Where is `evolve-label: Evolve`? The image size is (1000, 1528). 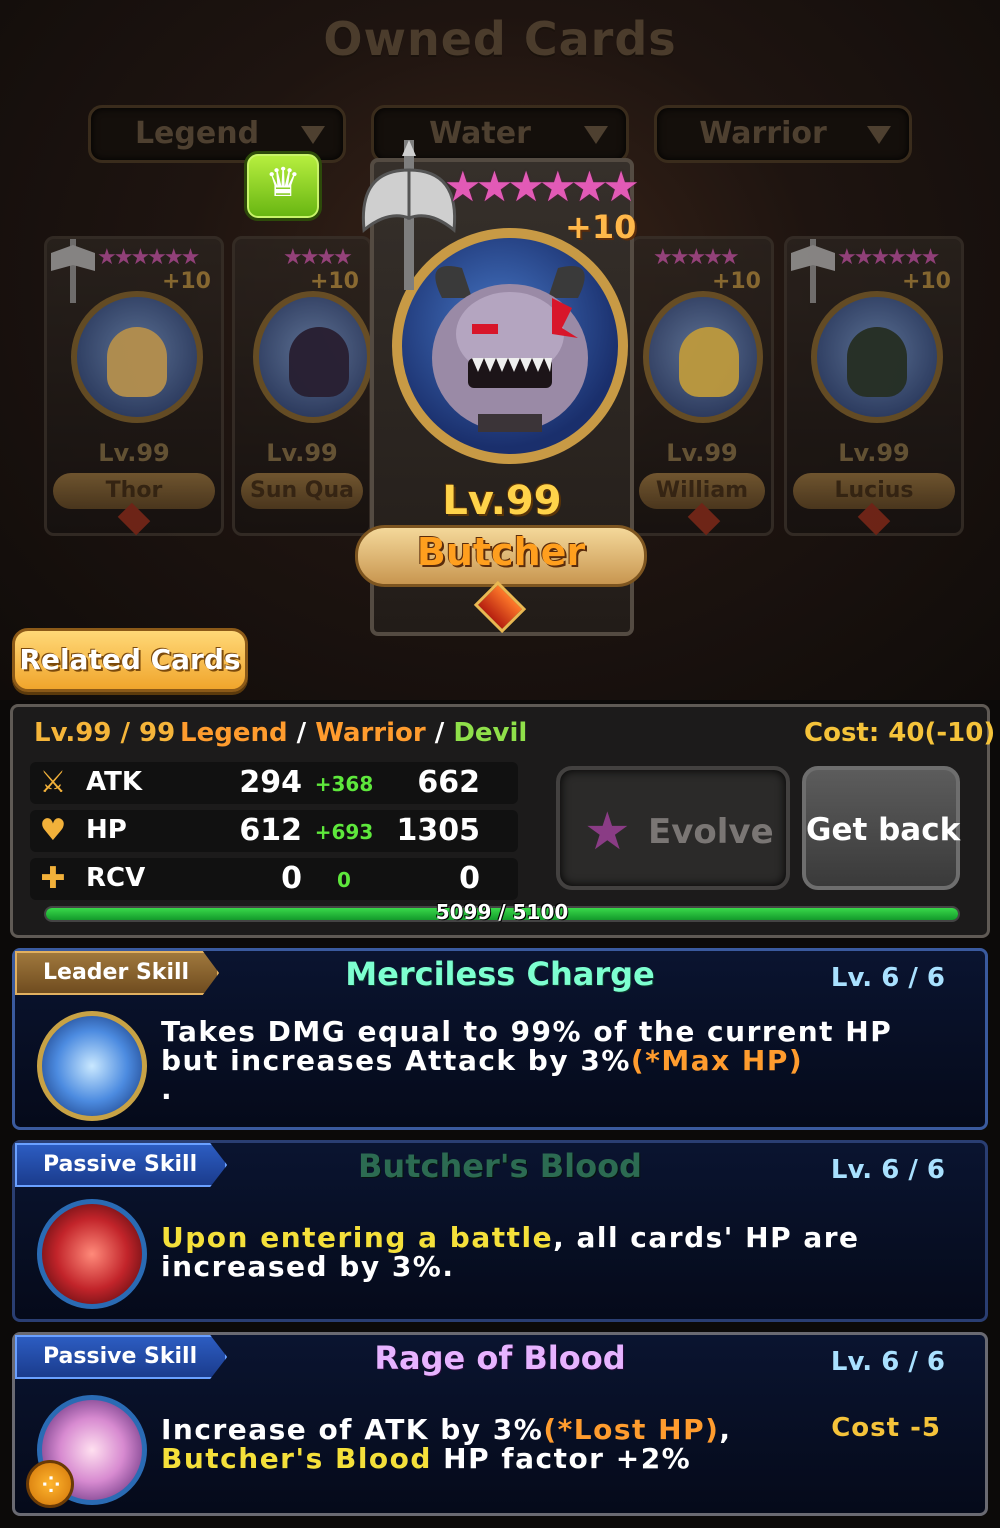 evolve-label: Evolve is located at coordinates (711, 832).